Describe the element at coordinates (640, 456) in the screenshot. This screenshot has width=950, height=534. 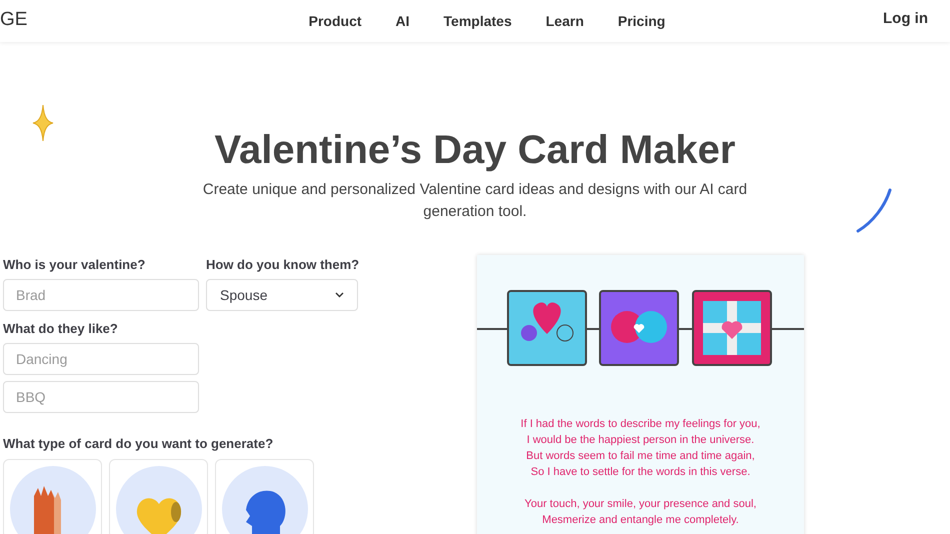
I see `verse-line: But words seem to fail me time and time again,` at that location.